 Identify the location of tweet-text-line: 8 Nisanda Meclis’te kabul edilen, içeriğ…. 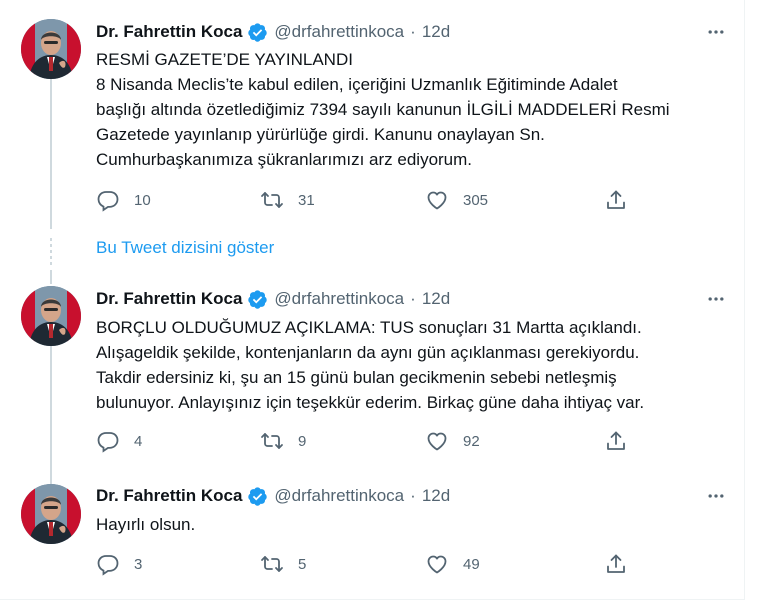
(357, 84).